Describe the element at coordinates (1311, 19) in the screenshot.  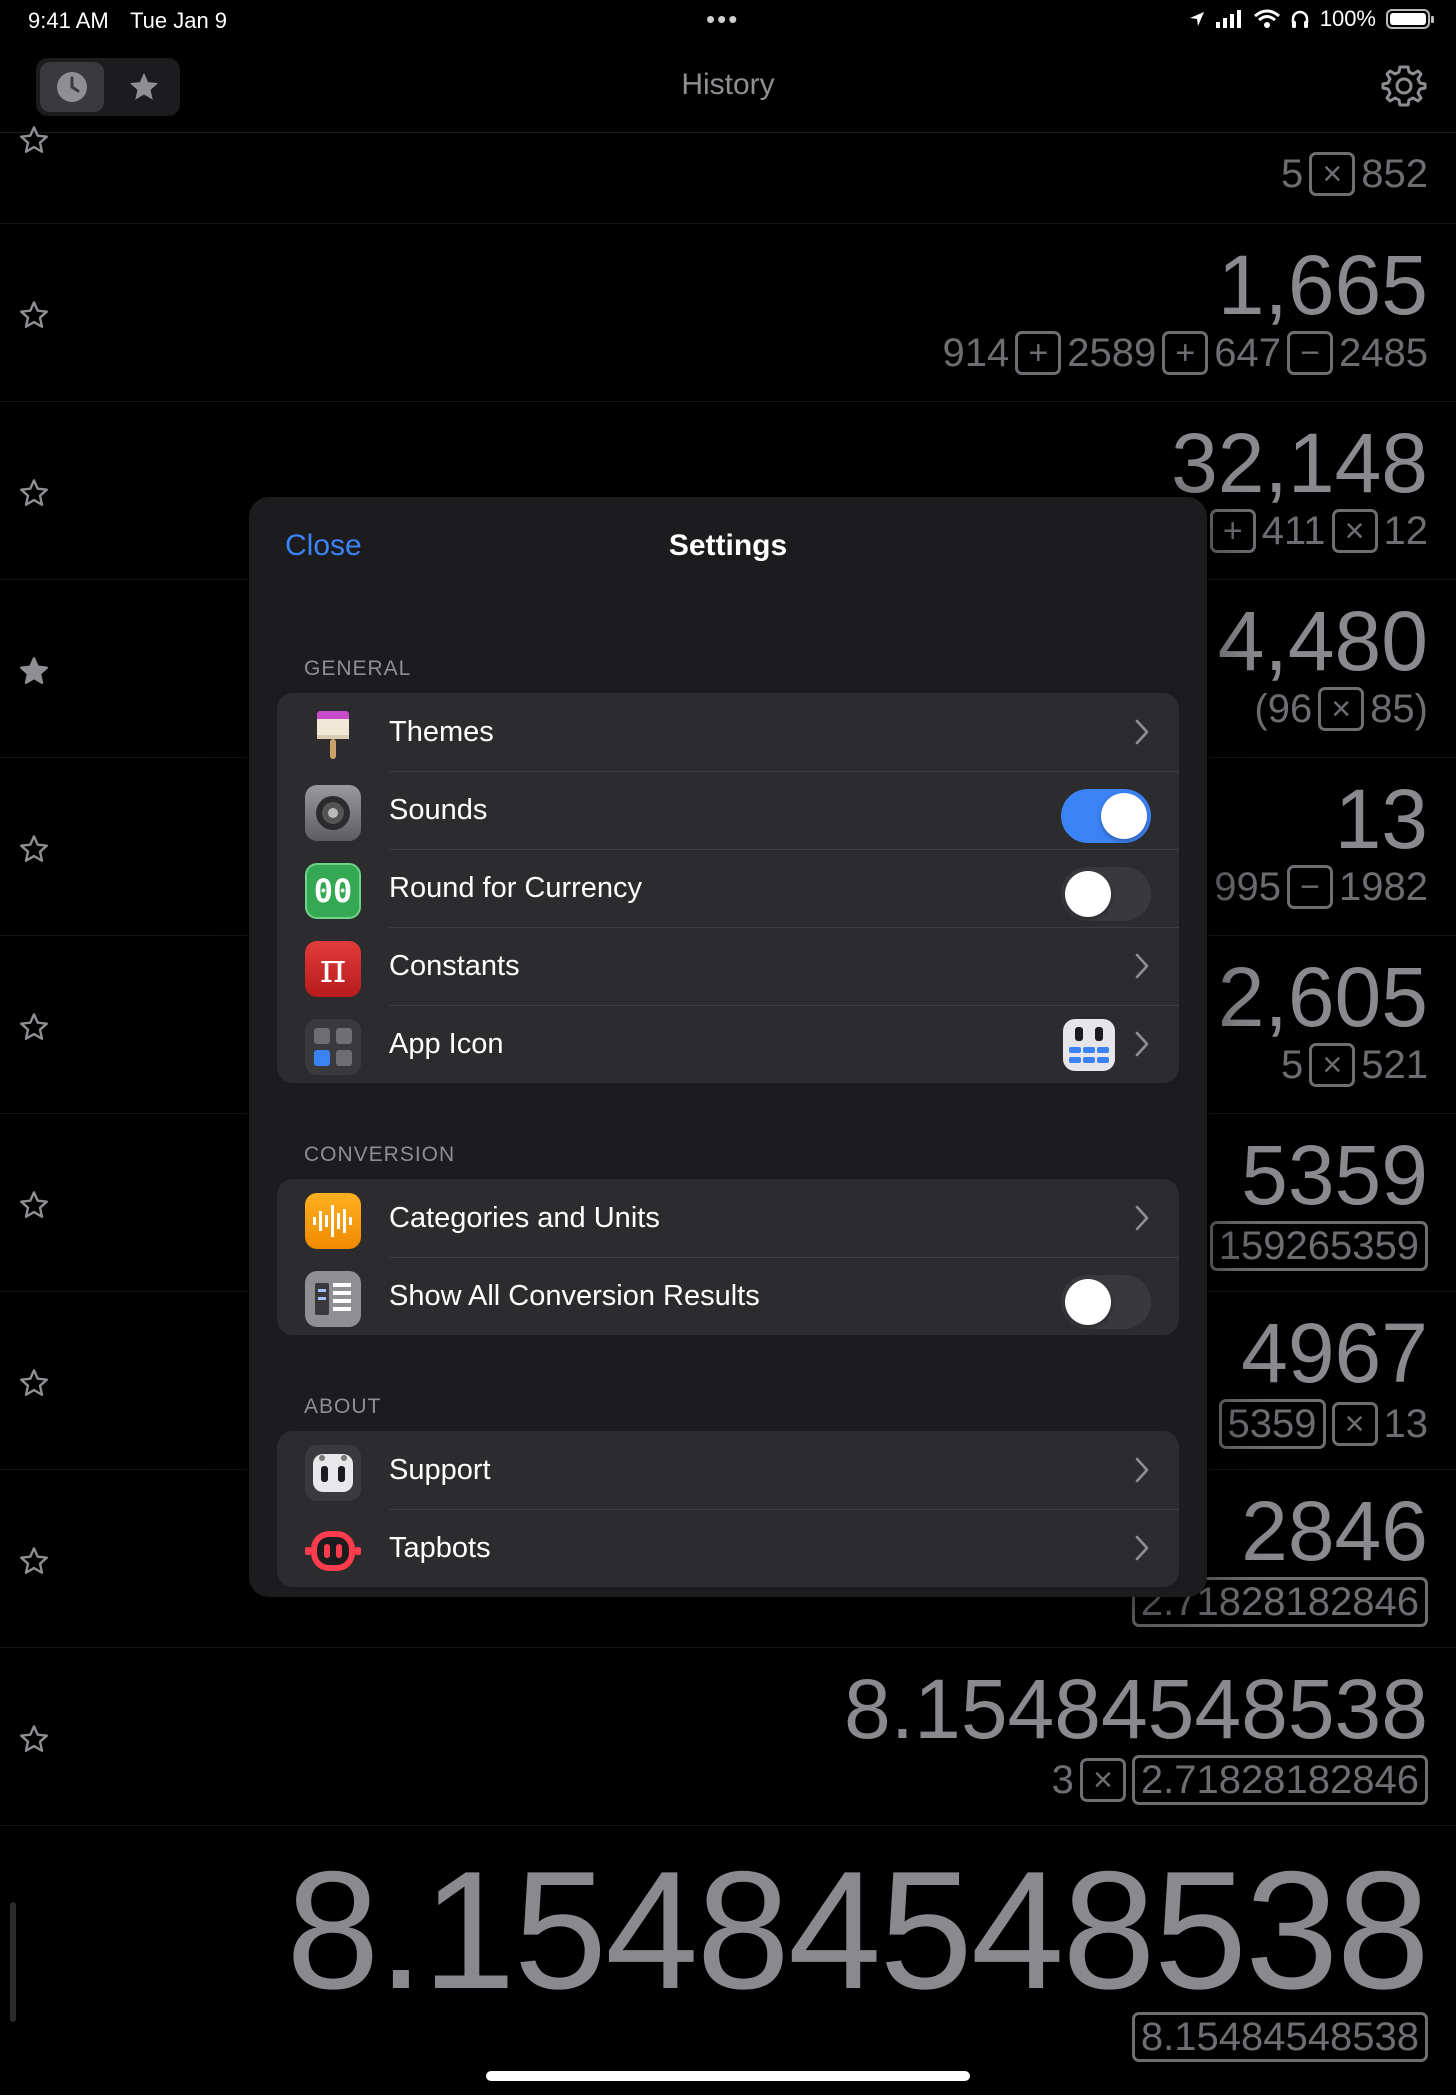
I see `status-indicators: 100%` at that location.